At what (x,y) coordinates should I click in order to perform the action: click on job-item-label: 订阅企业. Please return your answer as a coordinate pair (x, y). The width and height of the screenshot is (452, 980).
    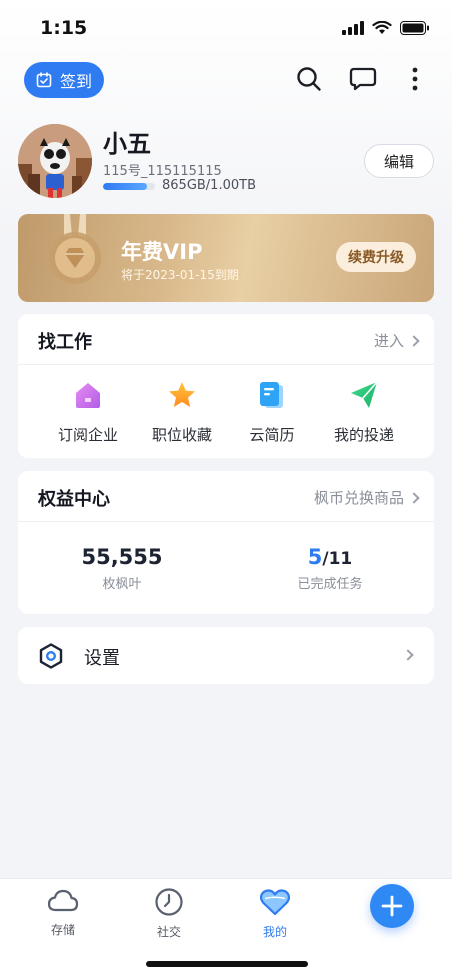
    Looking at the image, I should click on (87, 435).